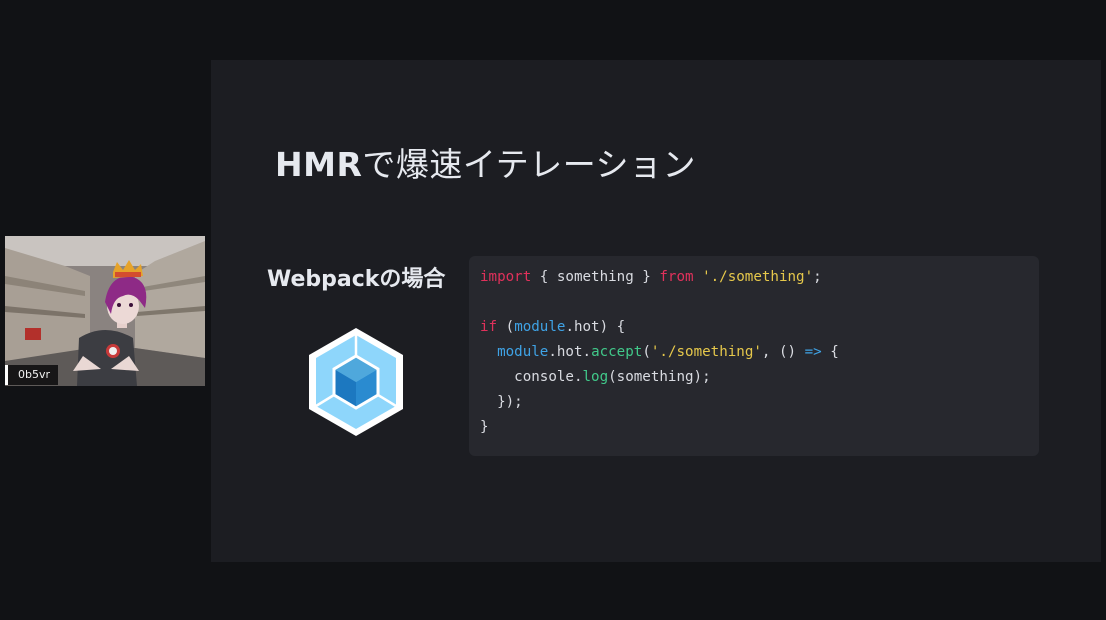  I want to click on code-text-segment: .hot., so click(570, 352).